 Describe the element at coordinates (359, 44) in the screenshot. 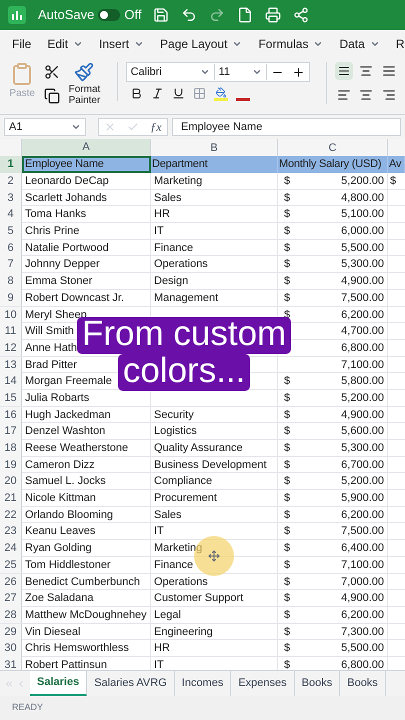

I see `menu-item: Data` at that location.